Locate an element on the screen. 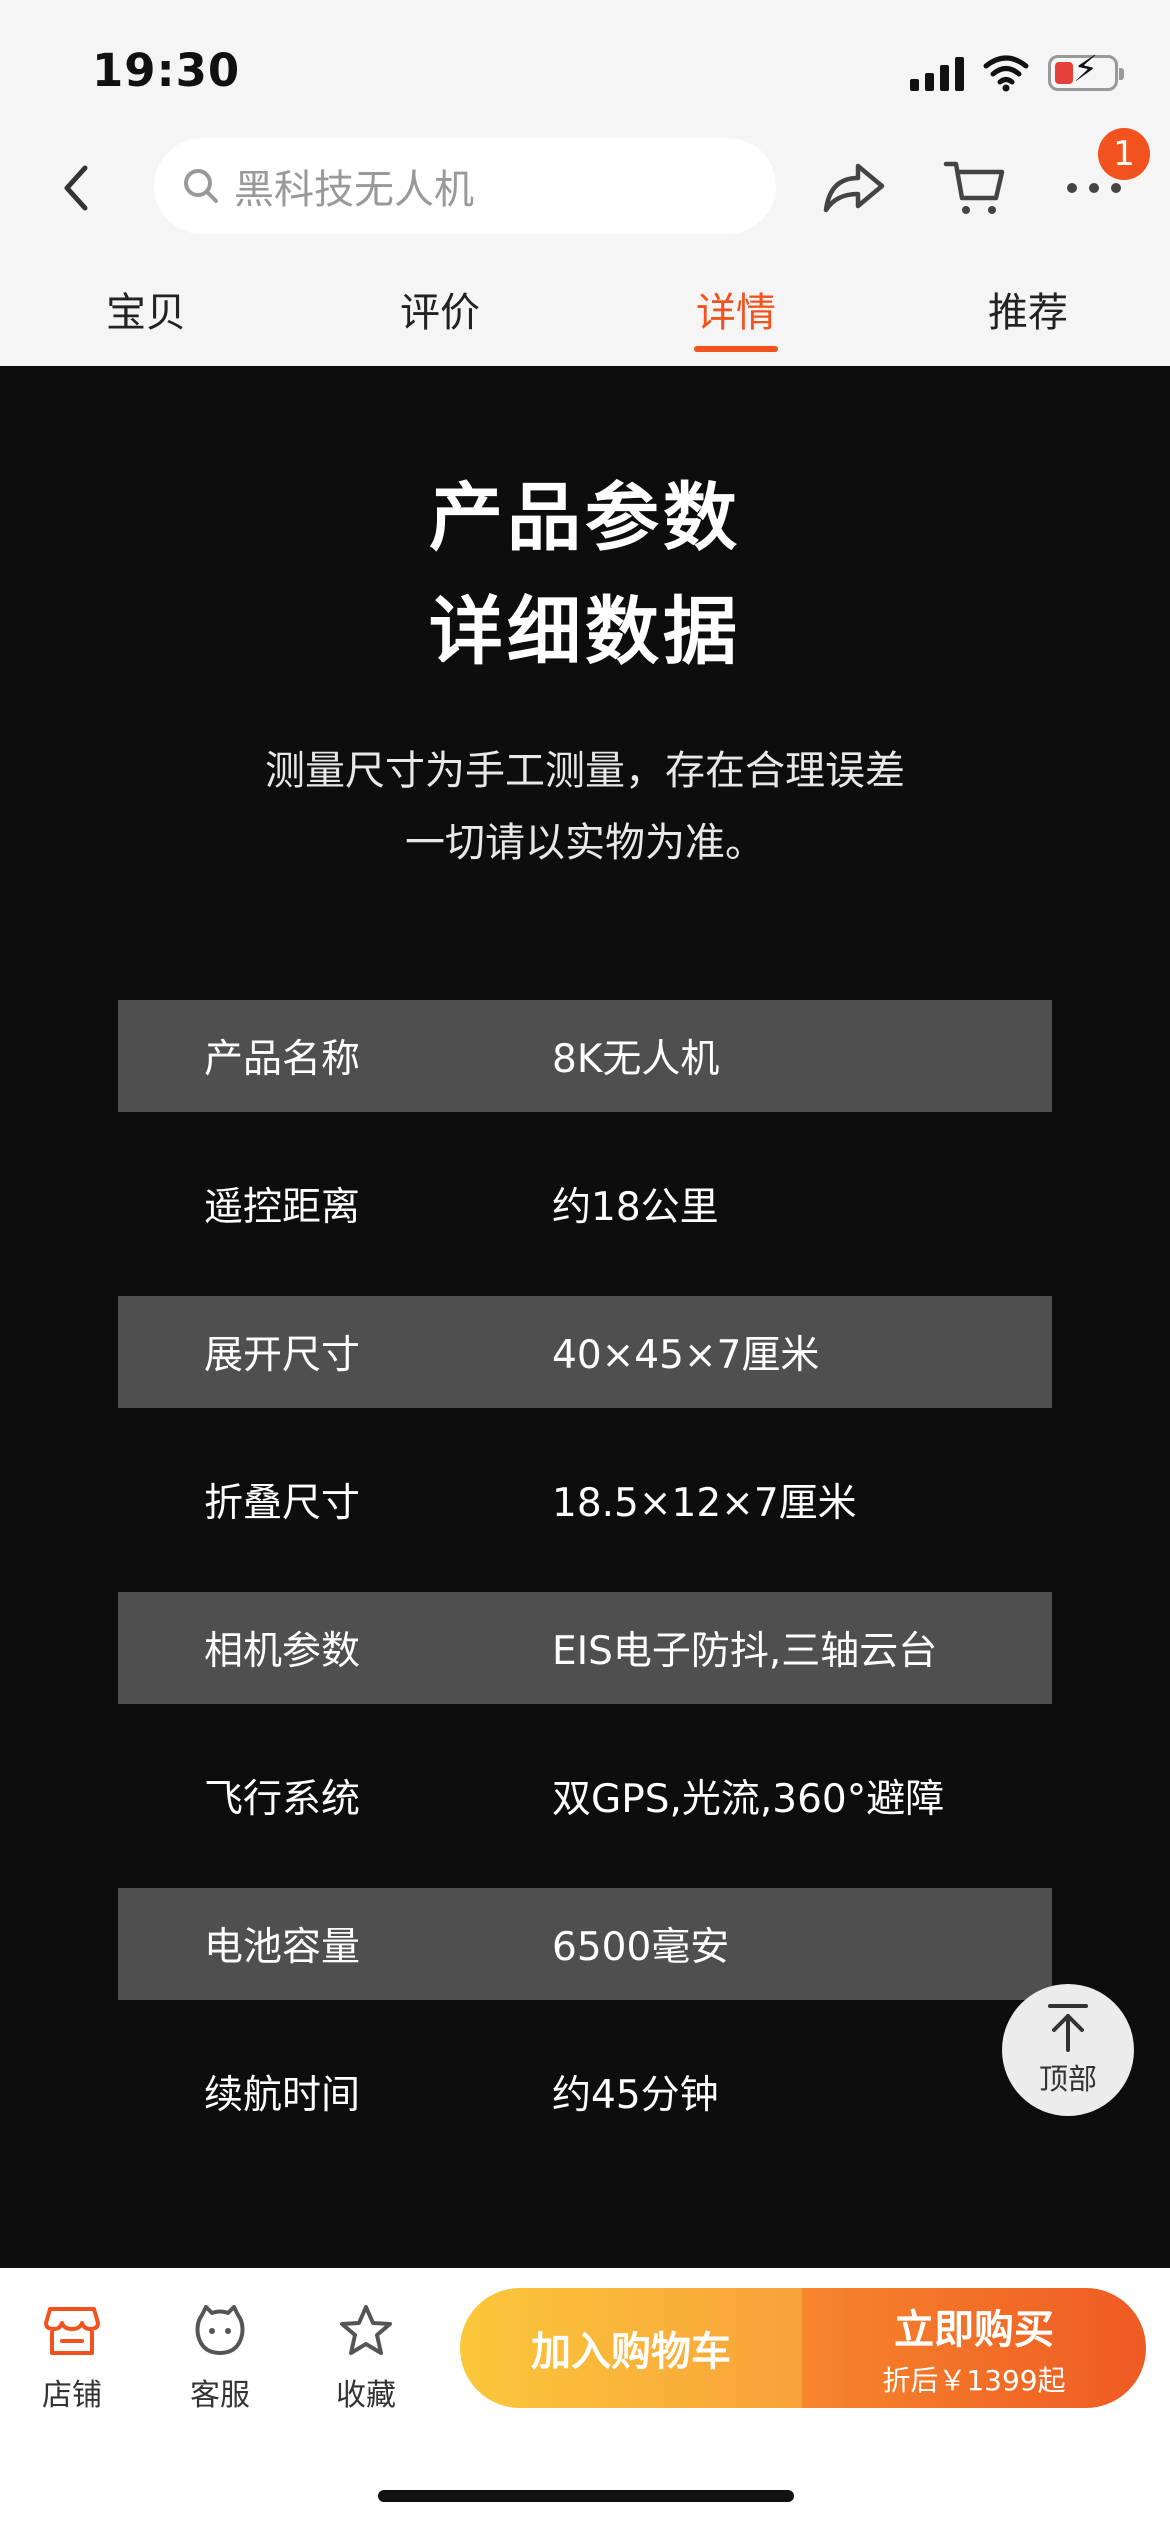 This screenshot has height=2532, width=1170. tab-details: 详情 is located at coordinates (736, 309).